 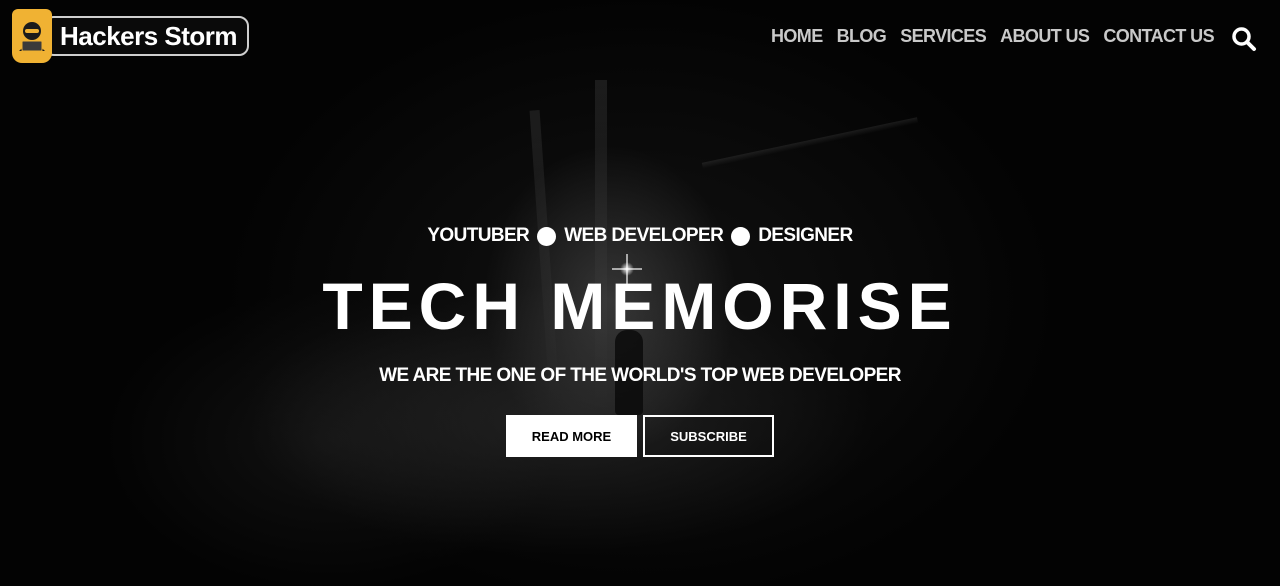 I want to click on nav-item-home: HOME, so click(x=797, y=36).